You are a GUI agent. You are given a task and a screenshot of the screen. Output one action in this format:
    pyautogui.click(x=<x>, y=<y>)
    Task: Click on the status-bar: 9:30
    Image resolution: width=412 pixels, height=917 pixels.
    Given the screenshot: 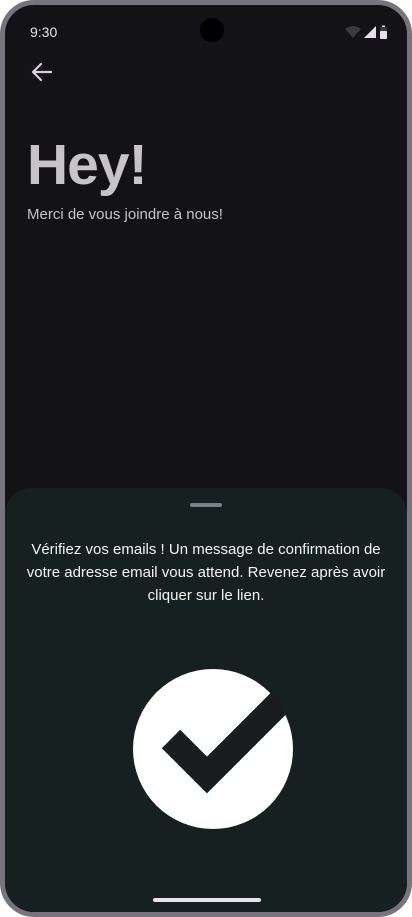 What is the action you would take?
    pyautogui.click(x=206, y=30)
    